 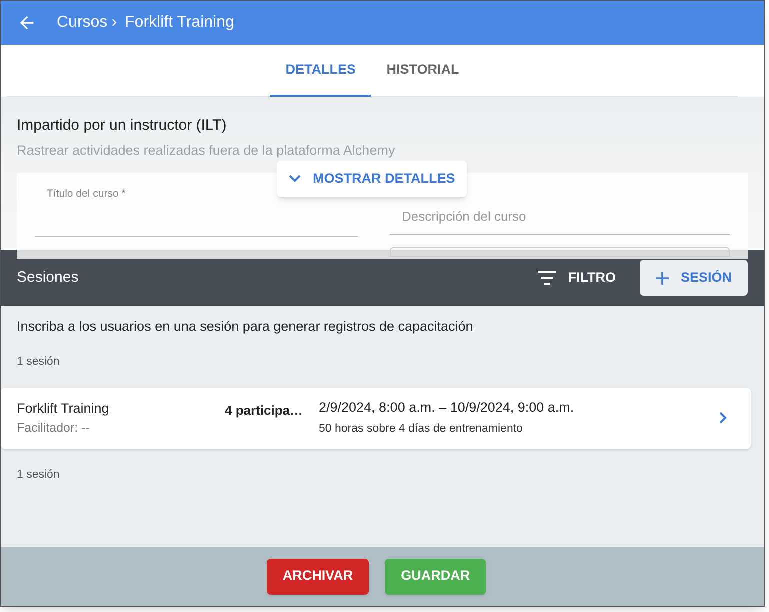 What do you see at coordinates (318, 576) in the screenshot?
I see `archive-button: ARCHIVAR` at bounding box center [318, 576].